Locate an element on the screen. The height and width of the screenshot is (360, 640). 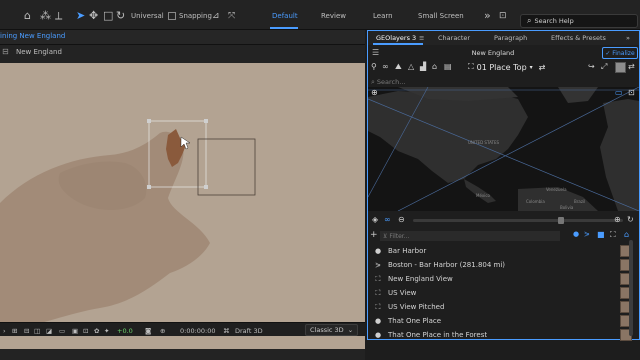
zoom-out-icon: ⊖ is located at coordinates (401, 219).